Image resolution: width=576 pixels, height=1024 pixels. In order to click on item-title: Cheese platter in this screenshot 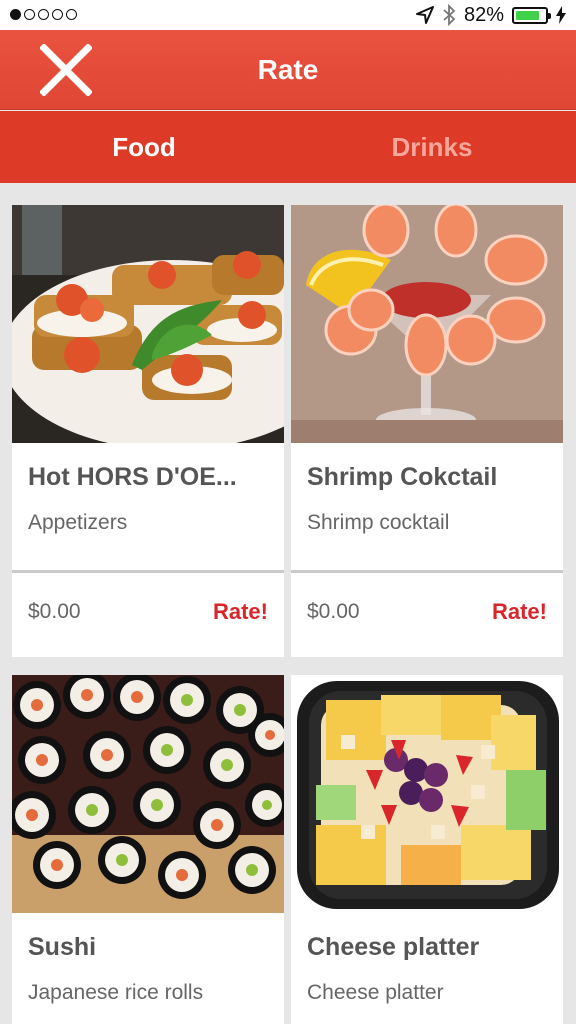, I will do `click(393, 947)`.